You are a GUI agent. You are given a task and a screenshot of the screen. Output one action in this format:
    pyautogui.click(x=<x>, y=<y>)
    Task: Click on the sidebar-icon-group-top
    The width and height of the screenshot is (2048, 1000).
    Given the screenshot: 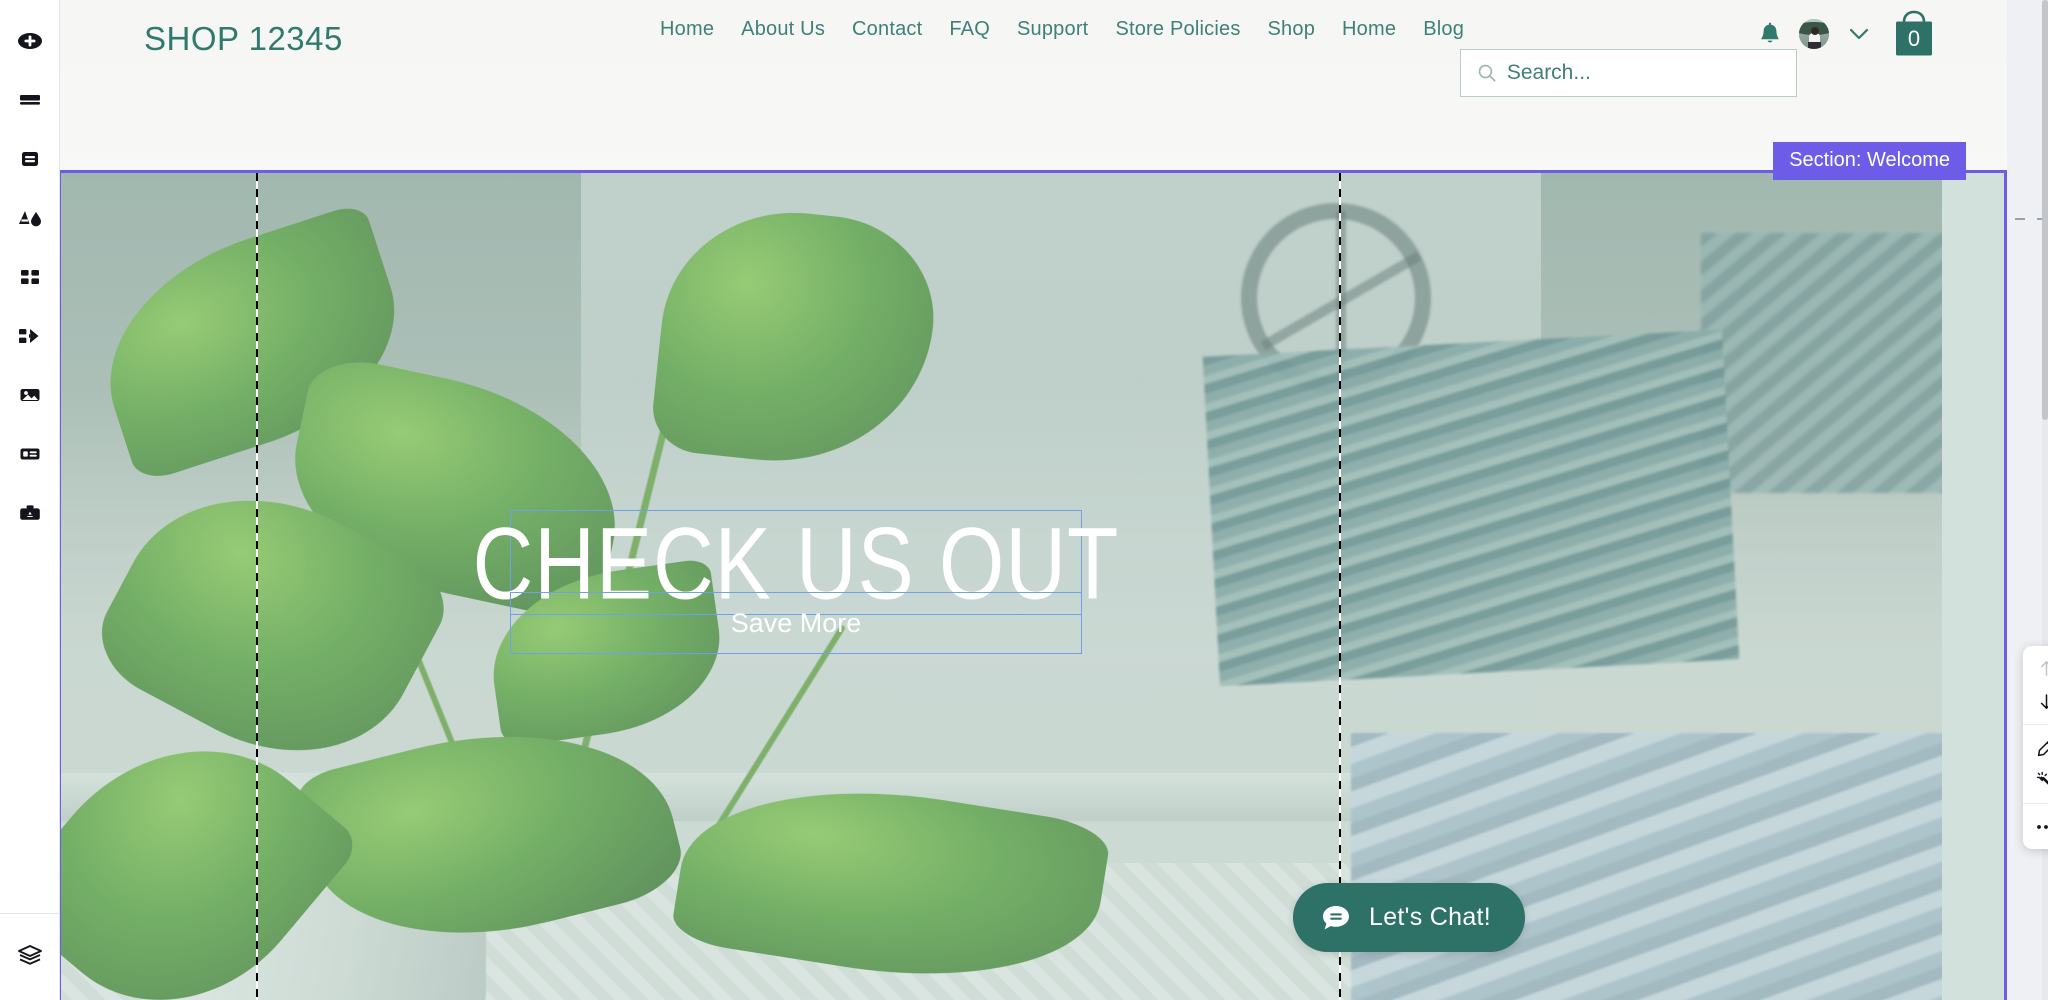 What is the action you would take?
    pyautogui.click(x=30, y=268)
    